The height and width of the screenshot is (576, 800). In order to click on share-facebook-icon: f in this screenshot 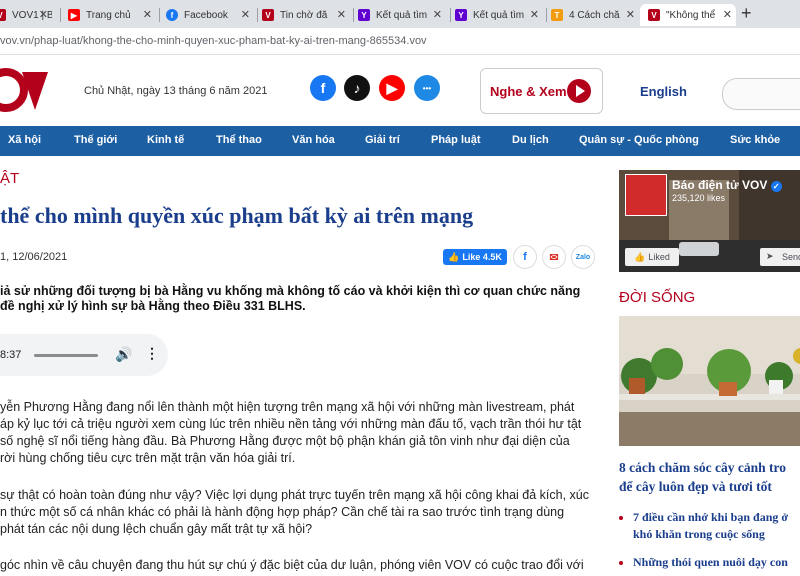, I will do `click(525, 257)`.